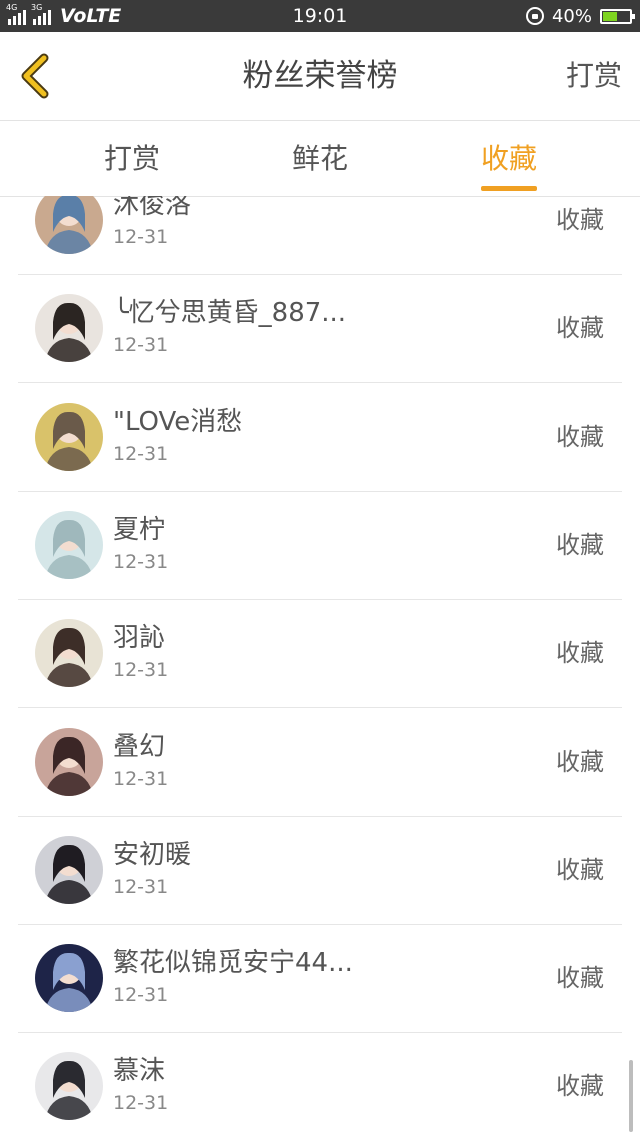 The image size is (640, 1138). Describe the element at coordinates (320, 545) in the screenshot. I see `list-item: 夏柠 12-31 收藏` at that location.